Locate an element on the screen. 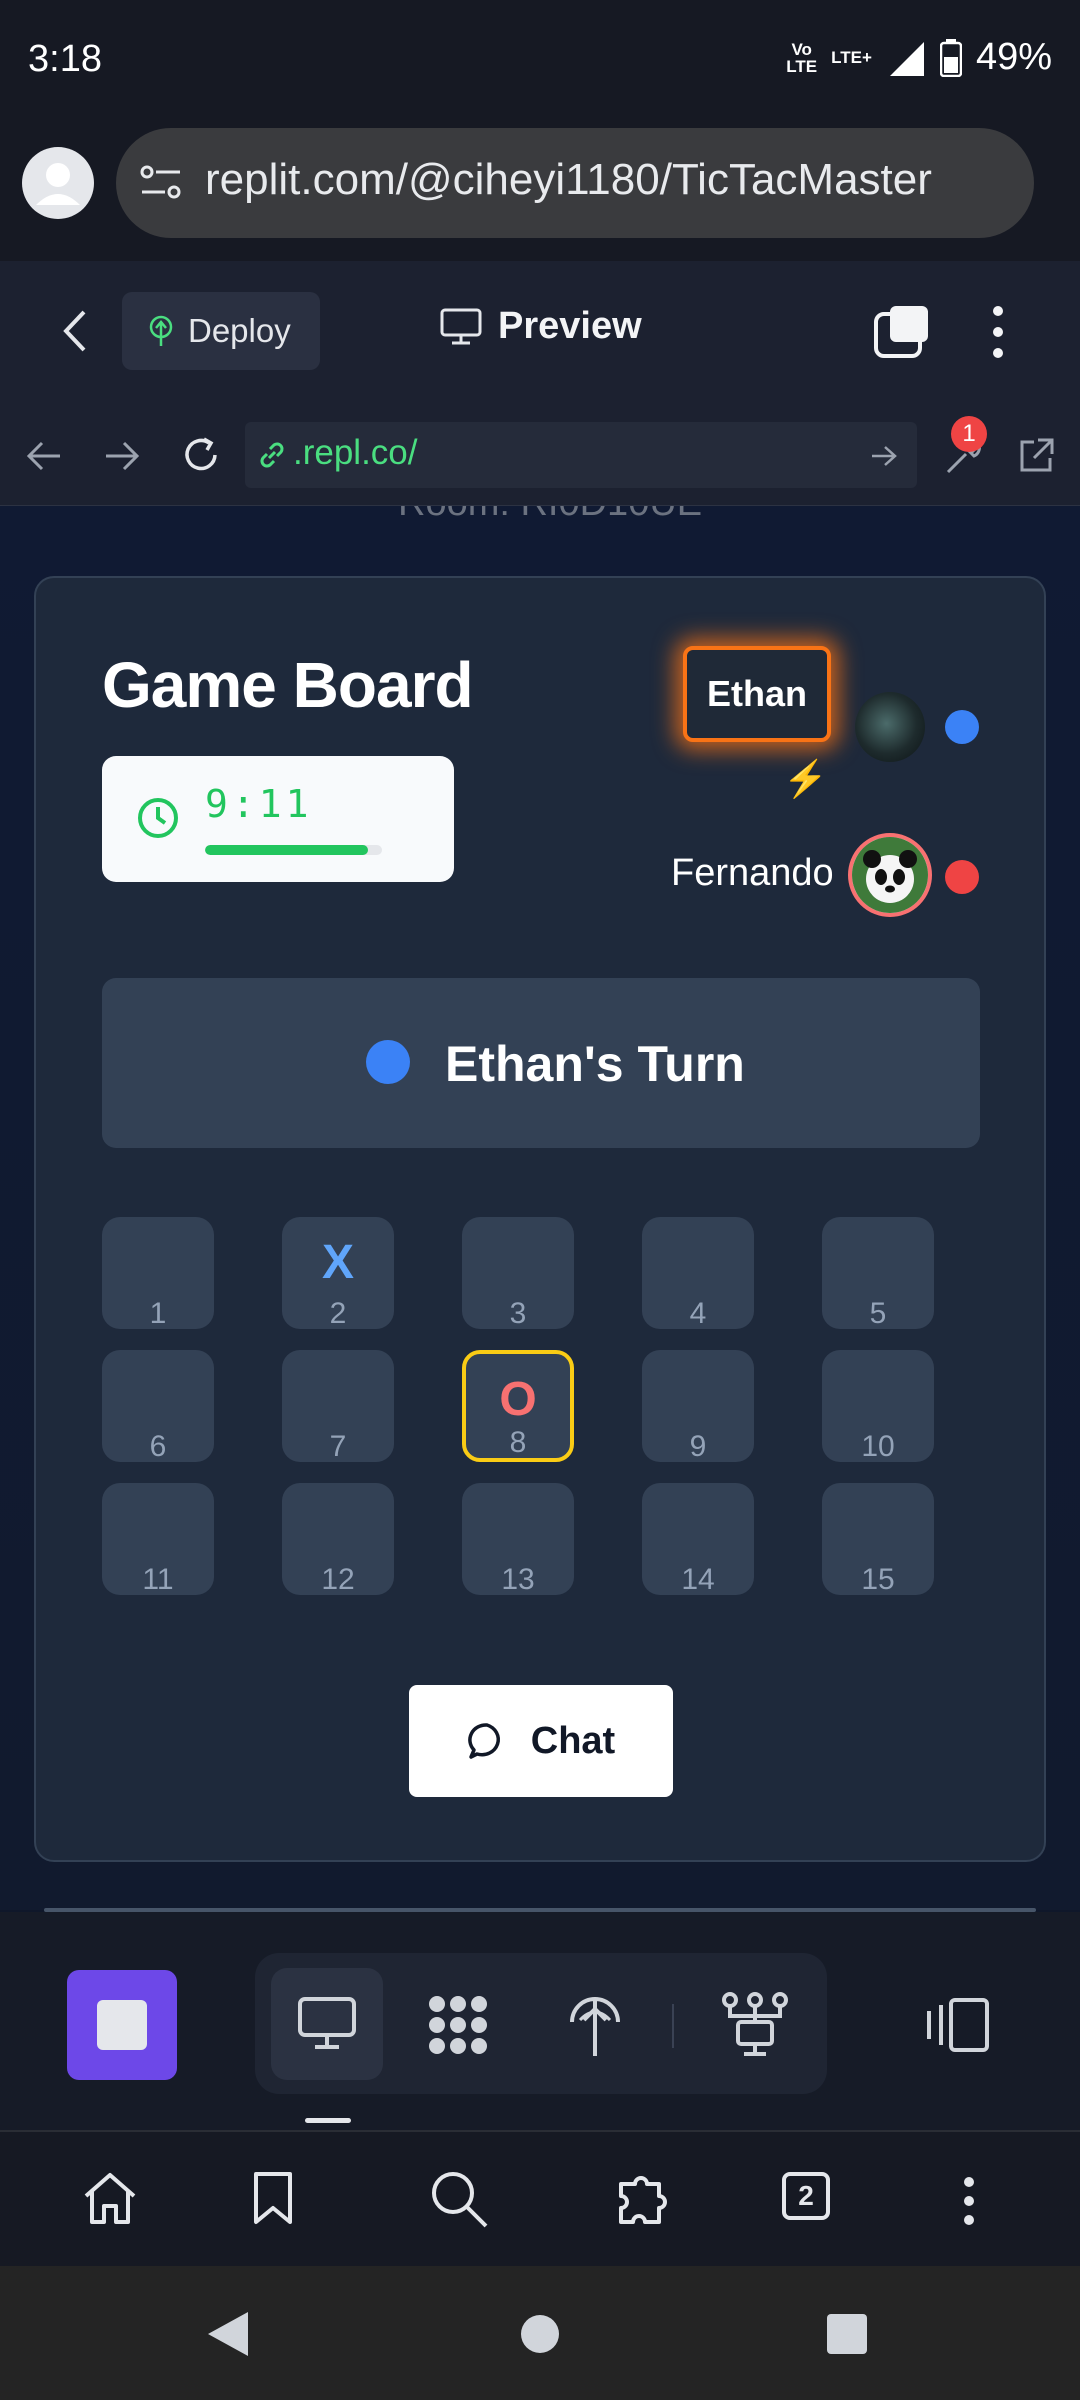 The image size is (1080, 2400). search-icon is located at coordinates (459, 2199).